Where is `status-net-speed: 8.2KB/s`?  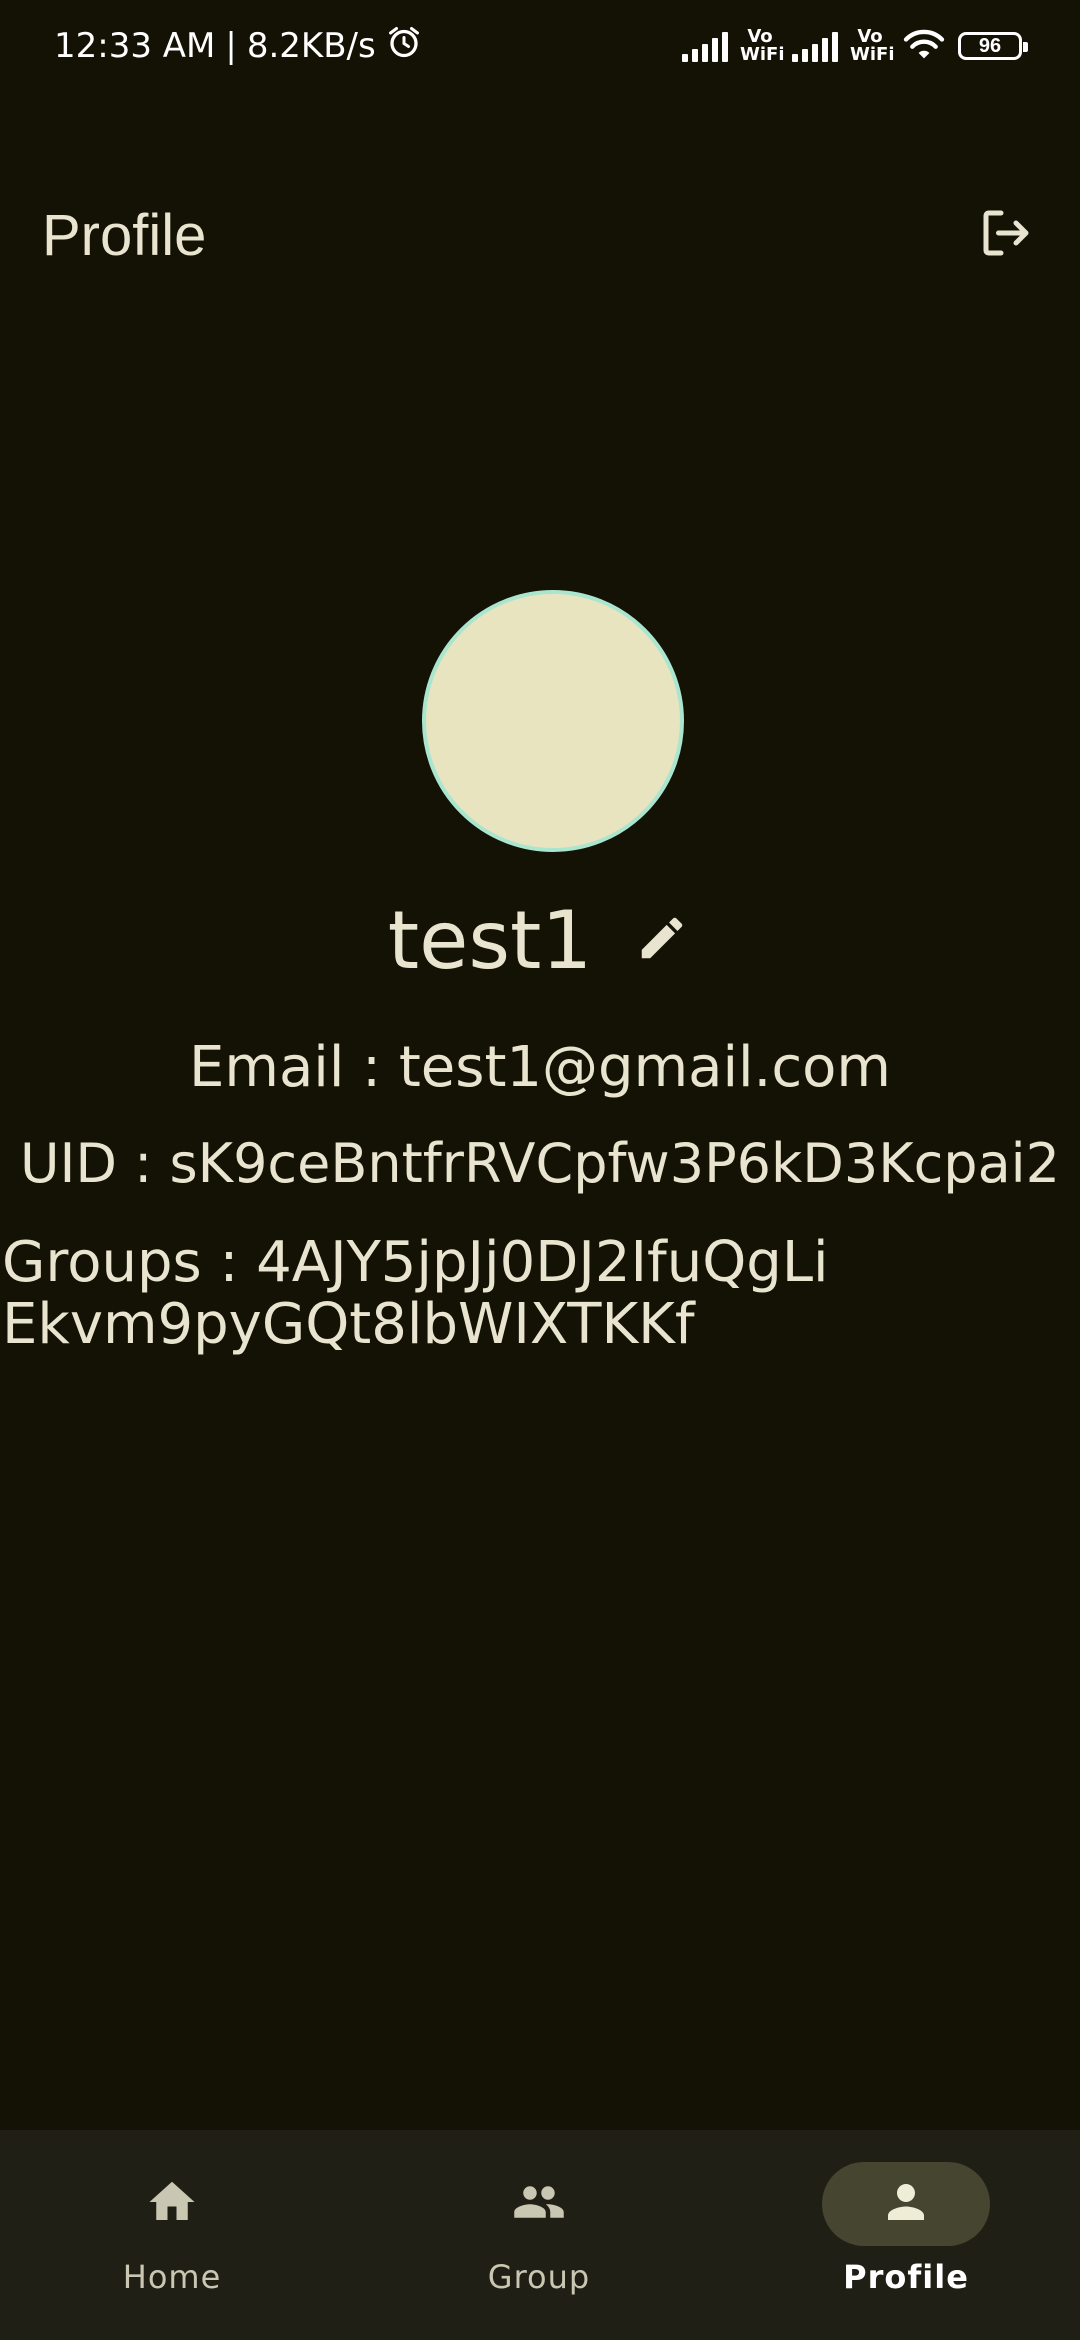
status-net-speed: 8.2KB/s is located at coordinates (311, 46).